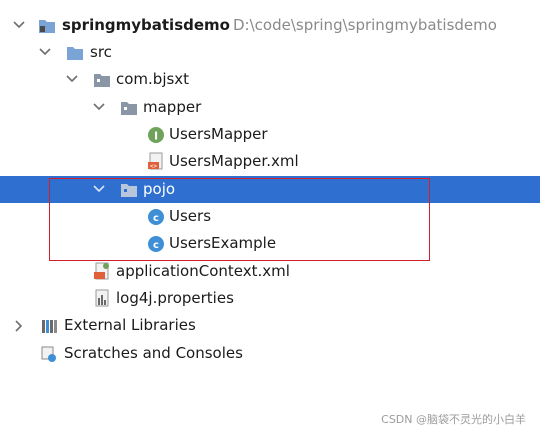  I want to click on users-label: Users, so click(190, 216).